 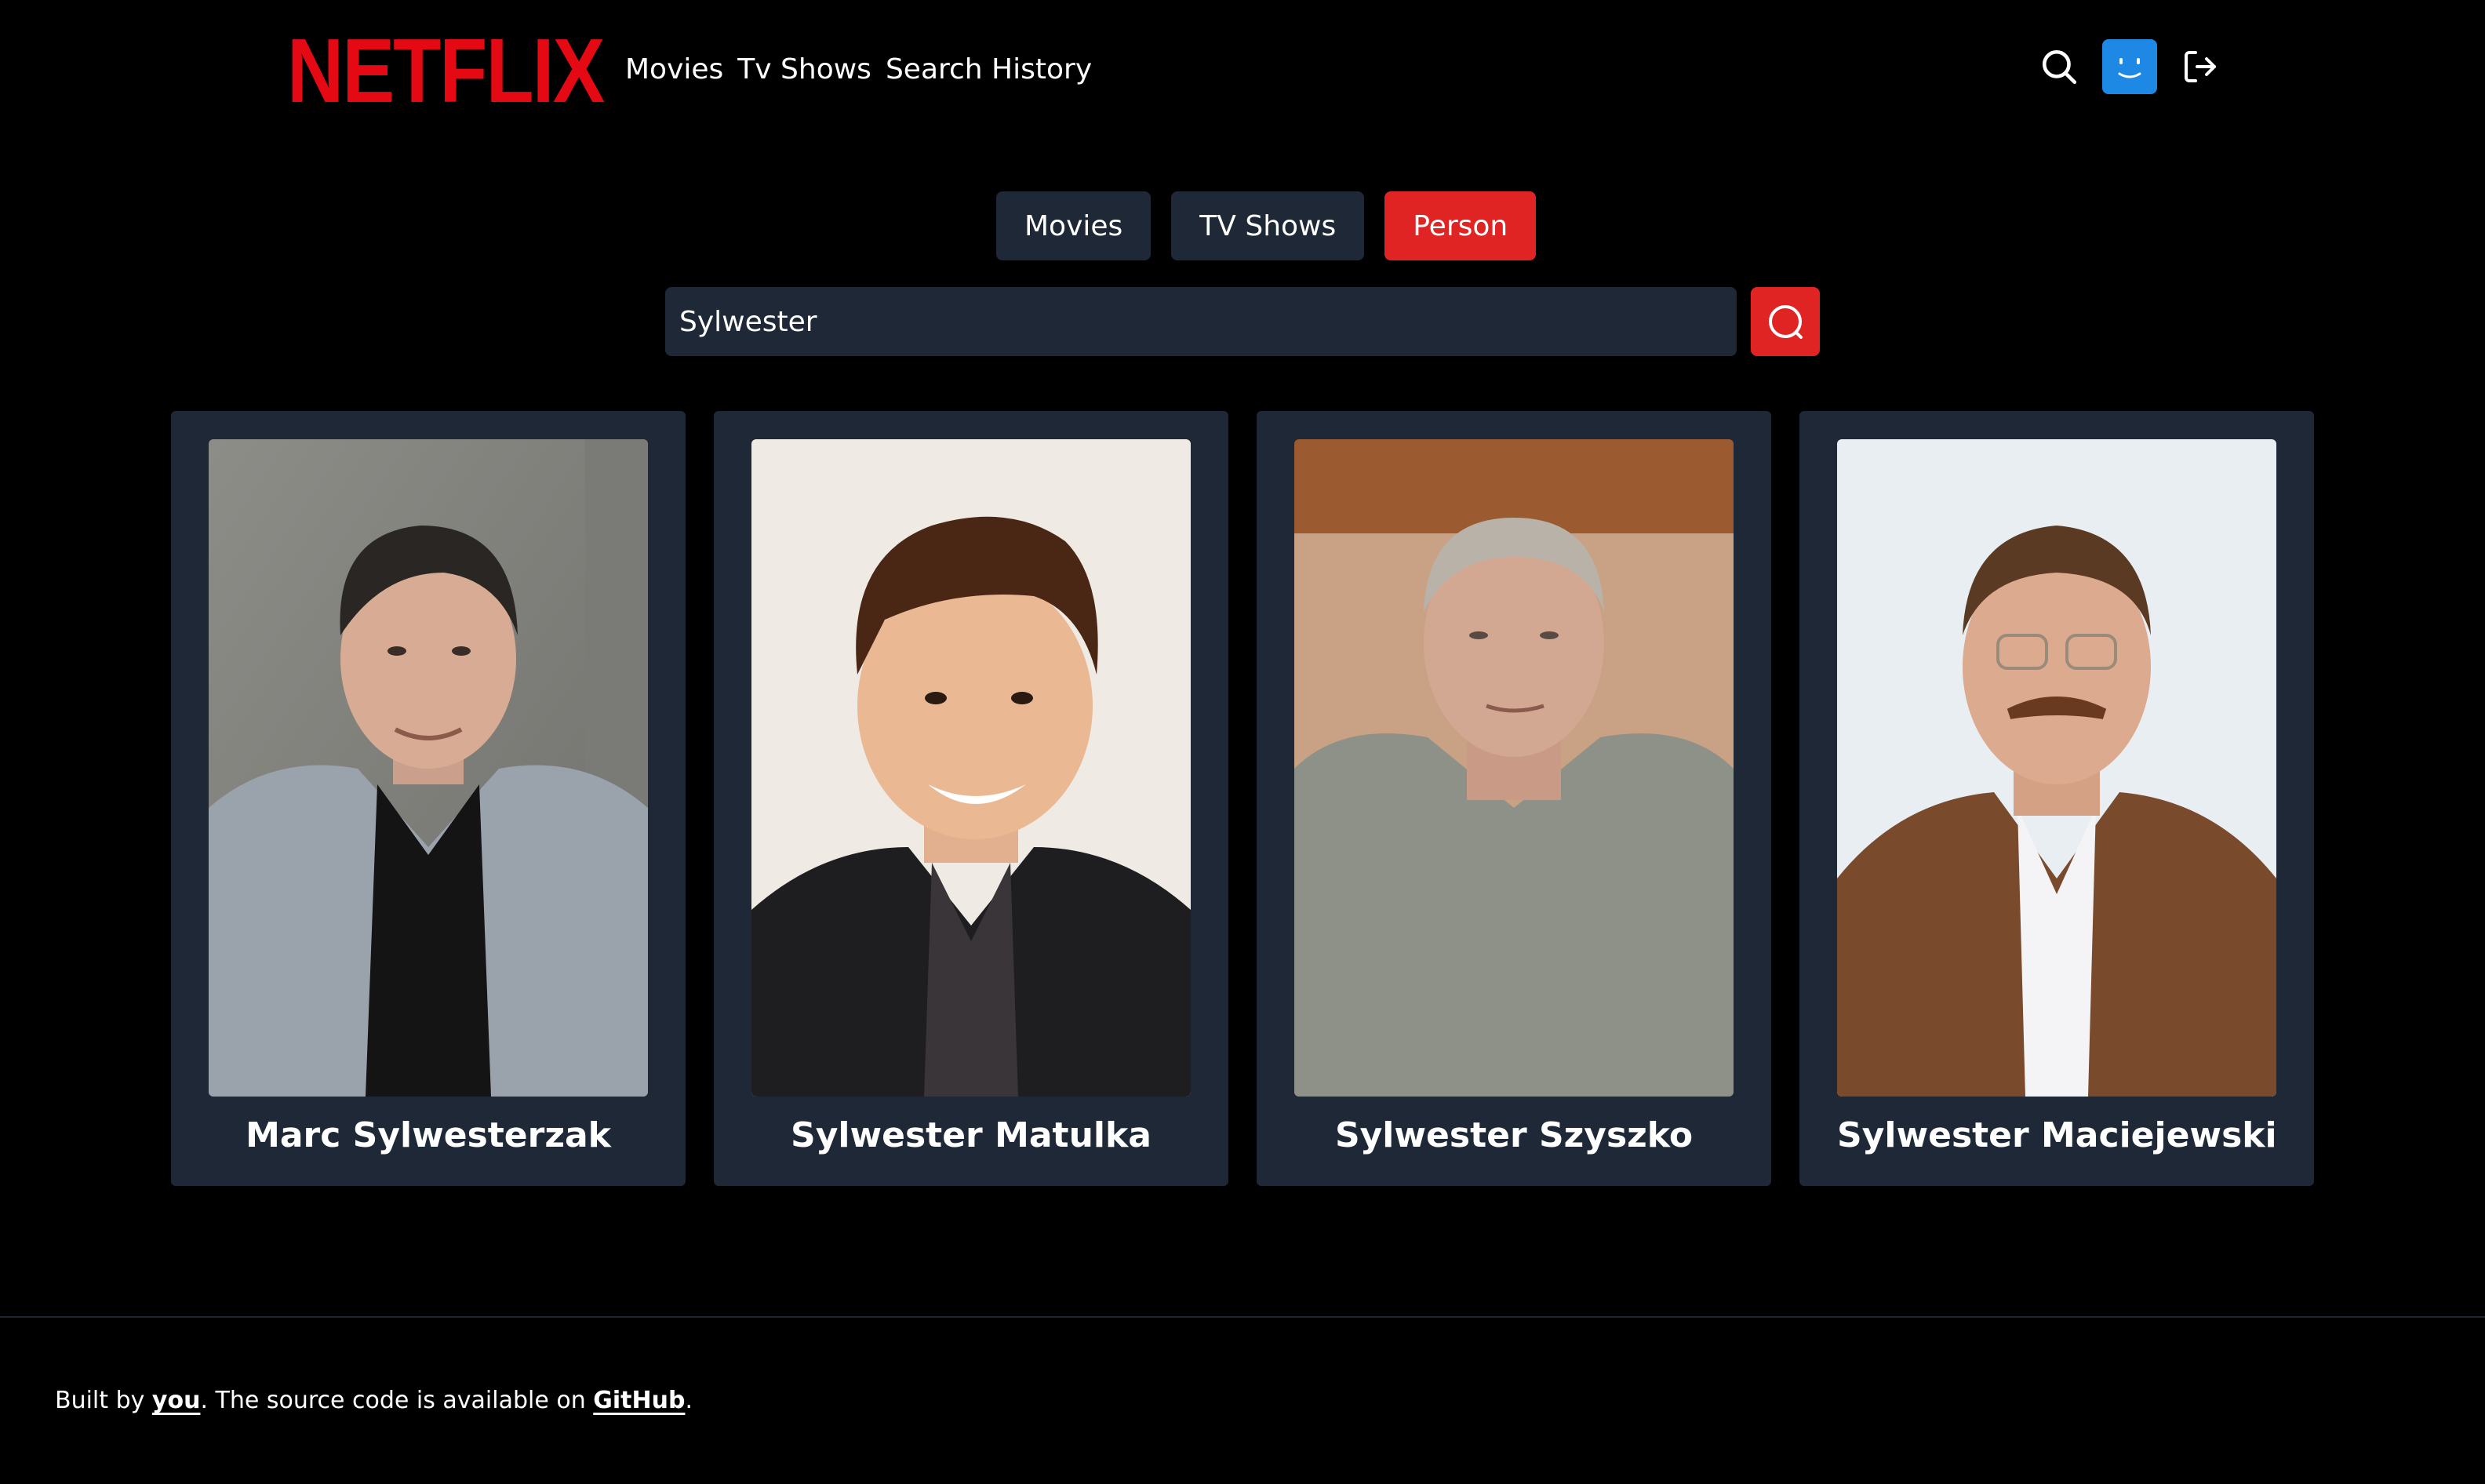 I want to click on profile-avatar-icon, so click(x=2129, y=66).